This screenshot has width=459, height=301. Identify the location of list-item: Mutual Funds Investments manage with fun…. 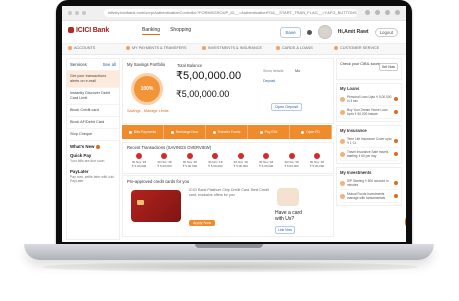
(369, 196).